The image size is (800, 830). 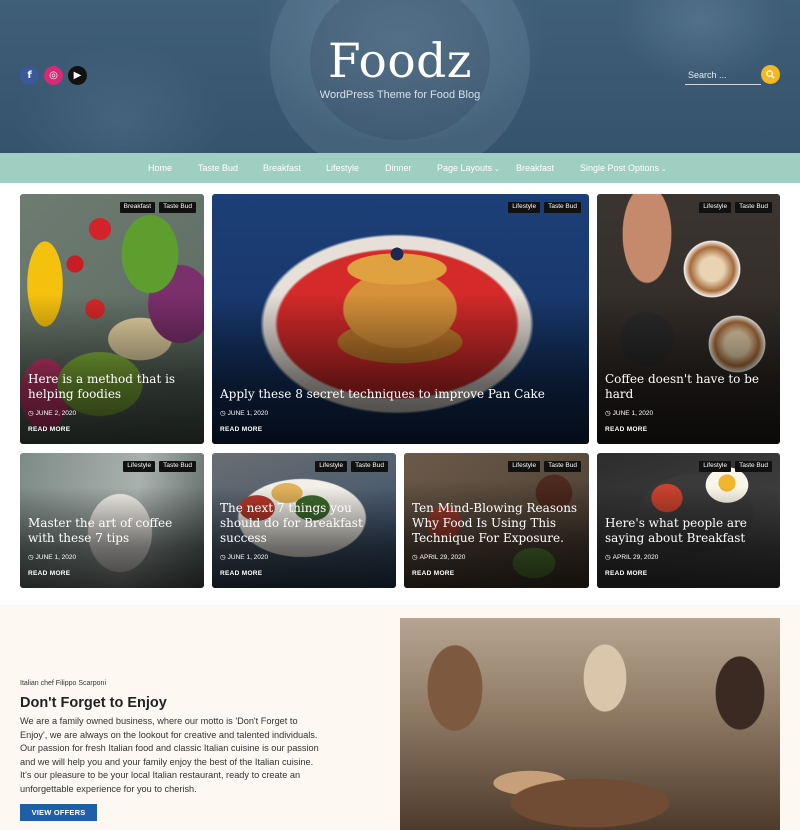 I want to click on restaurant-photo, so click(x=590, y=724).